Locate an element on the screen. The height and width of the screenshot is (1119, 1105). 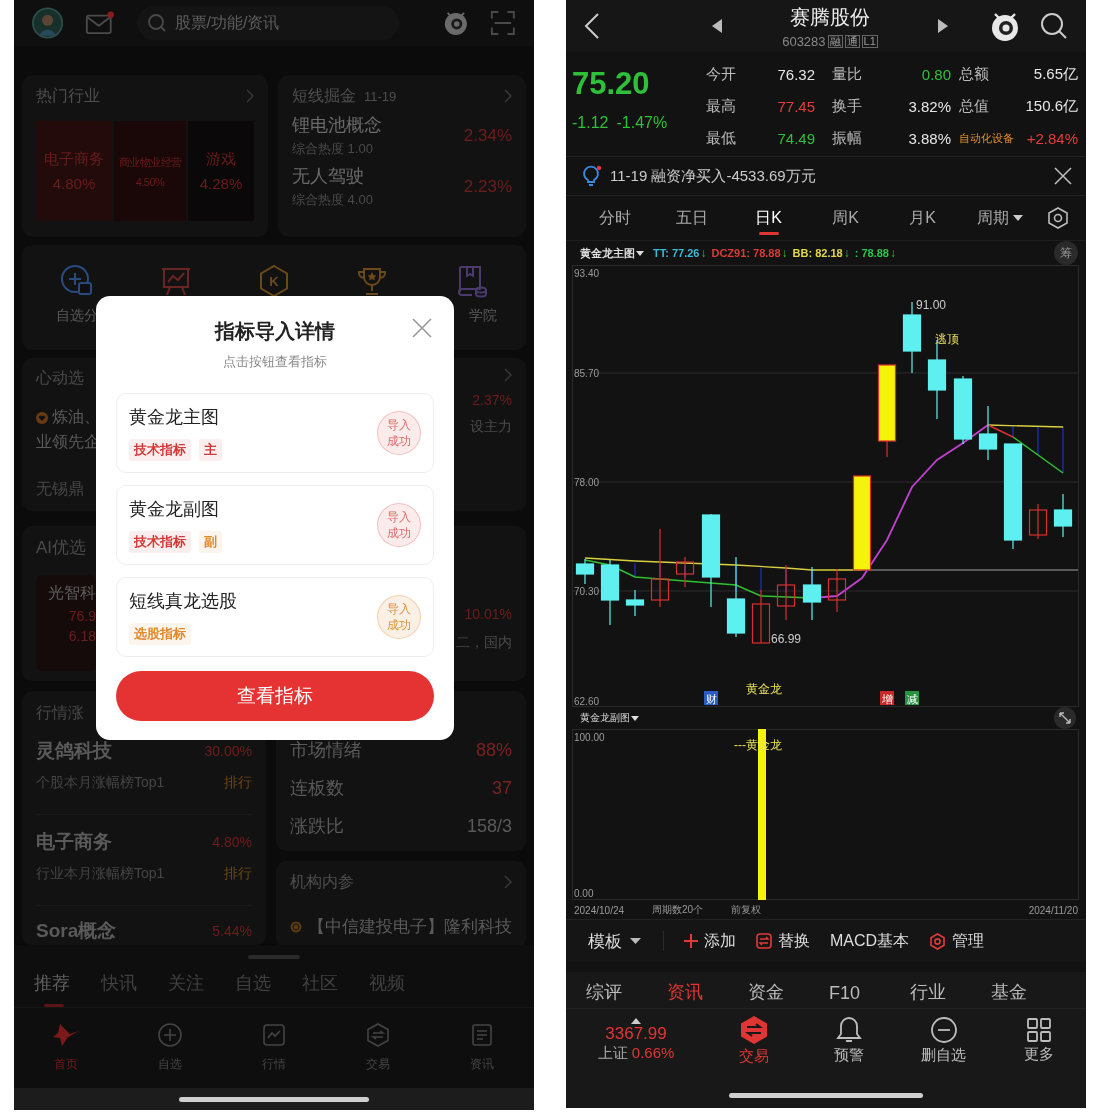
sector-label: 自动化设备 is located at coordinates (982, 138).